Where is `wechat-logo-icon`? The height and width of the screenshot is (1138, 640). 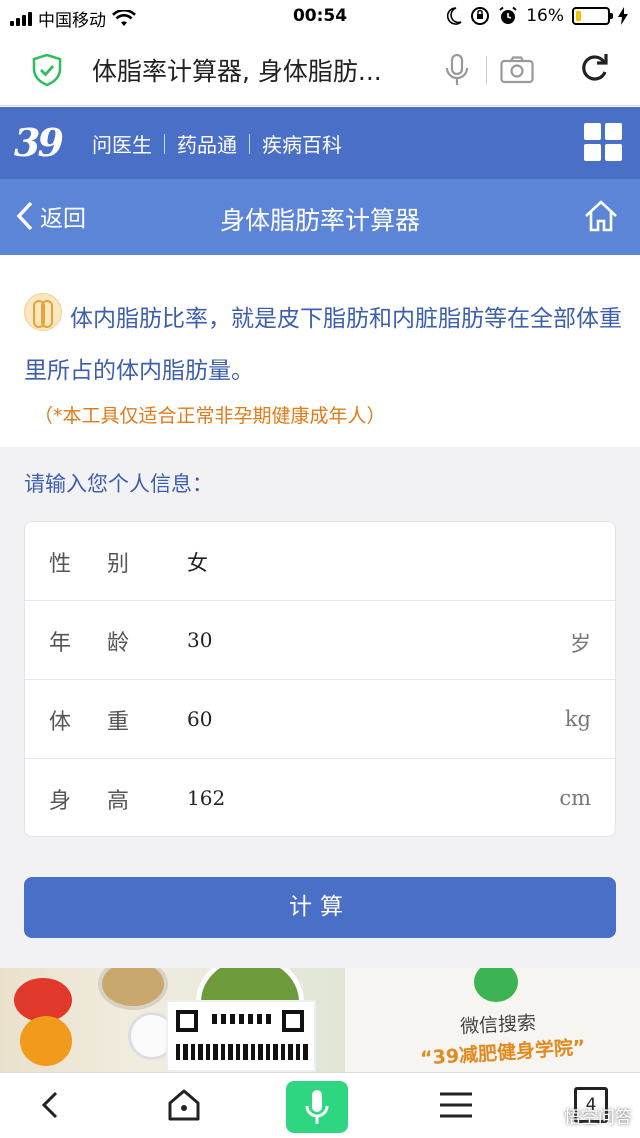 wechat-logo-icon is located at coordinates (496, 985).